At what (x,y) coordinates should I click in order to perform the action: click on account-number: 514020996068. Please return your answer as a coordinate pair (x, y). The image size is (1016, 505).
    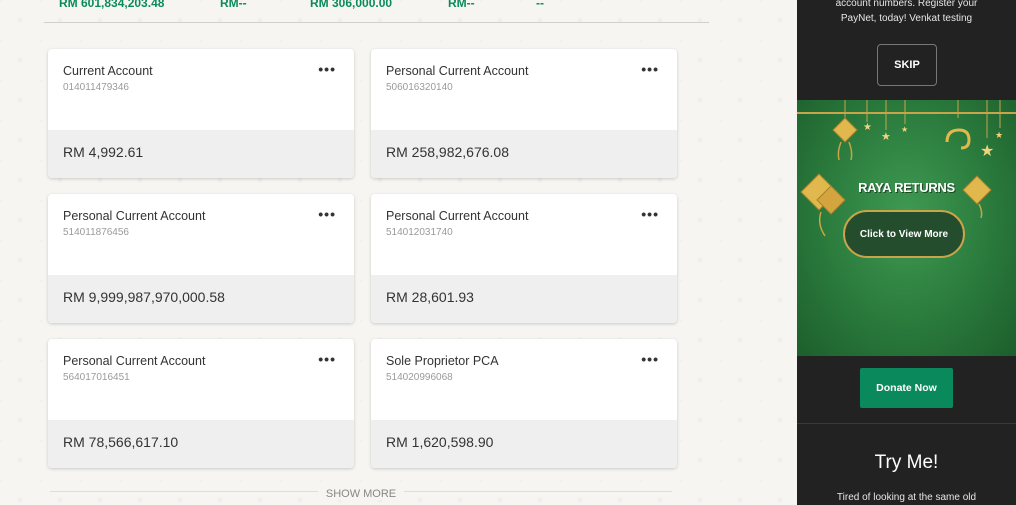
    Looking at the image, I should click on (419, 377).